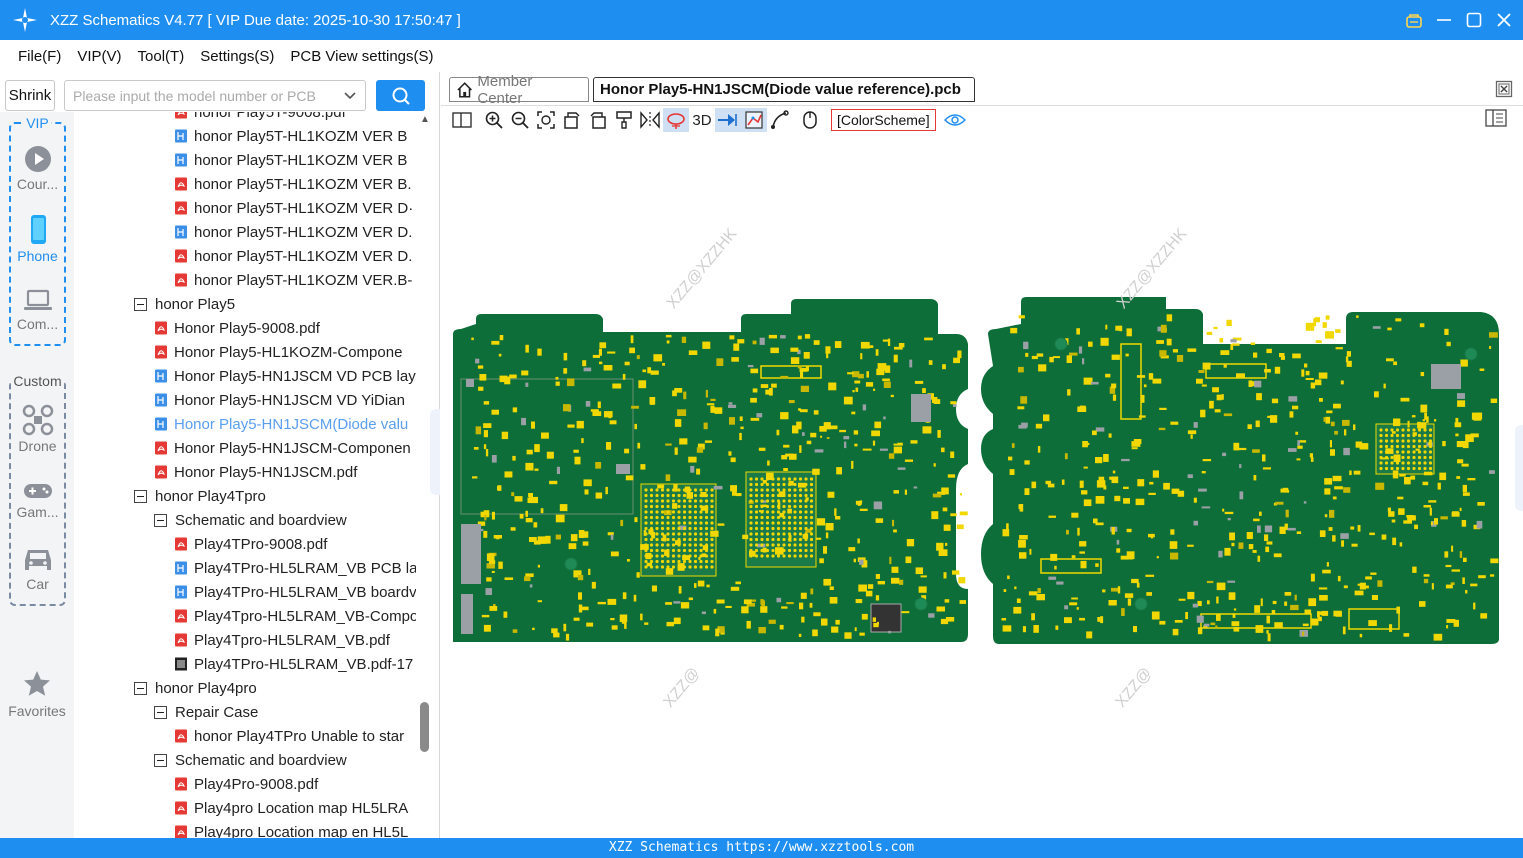 The height and width of the screenshot is (858, 1523). What do you see at coordinates (295, 280) in the screenshot?
I see `tree-file: honor Play5T-HL1KOZM VER.B-` at bounding box center [295, 280].